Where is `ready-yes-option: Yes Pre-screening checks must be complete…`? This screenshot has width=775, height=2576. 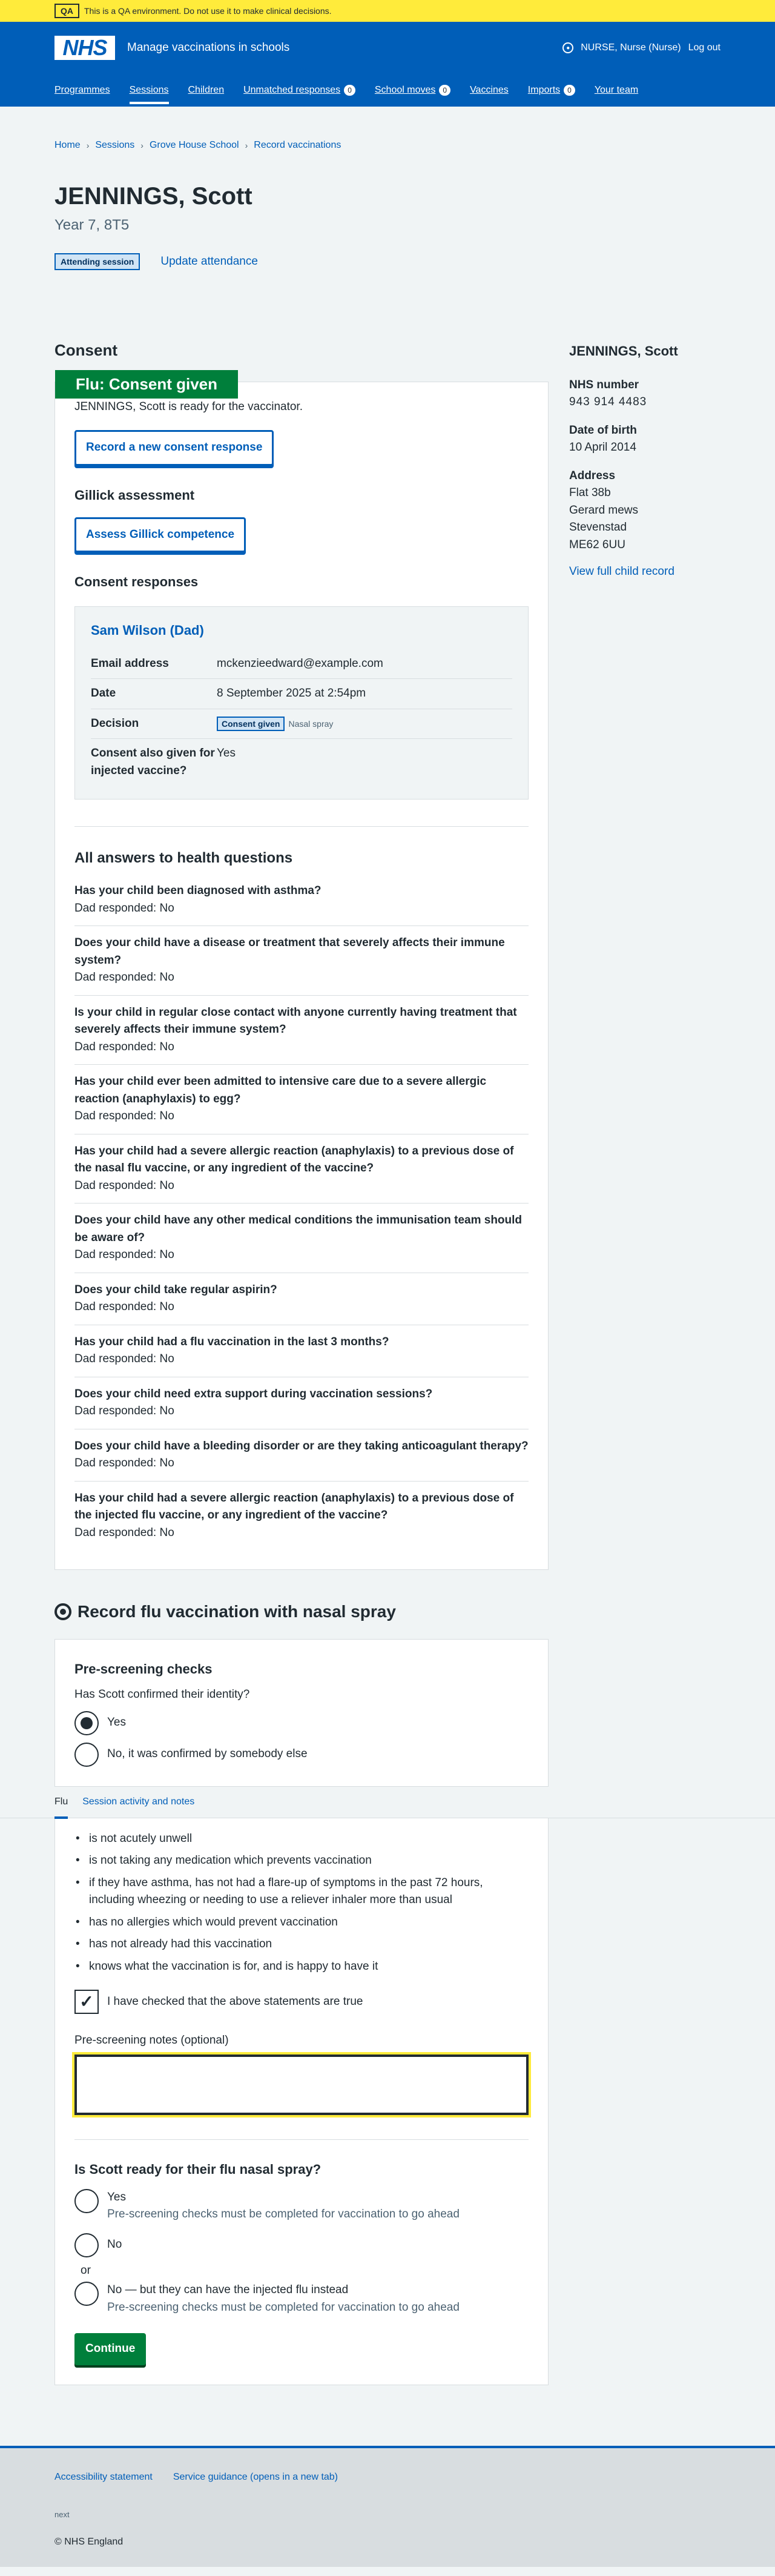 ready-yes-option: Yes Pre-screening checks must be complete… is located at coordinates (301, 2205).